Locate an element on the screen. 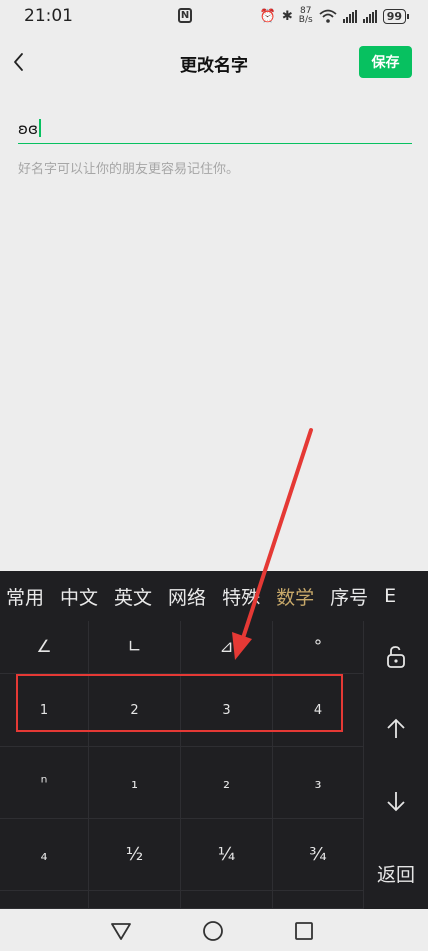  system-nav-bar is located at coordinates (214, 930).